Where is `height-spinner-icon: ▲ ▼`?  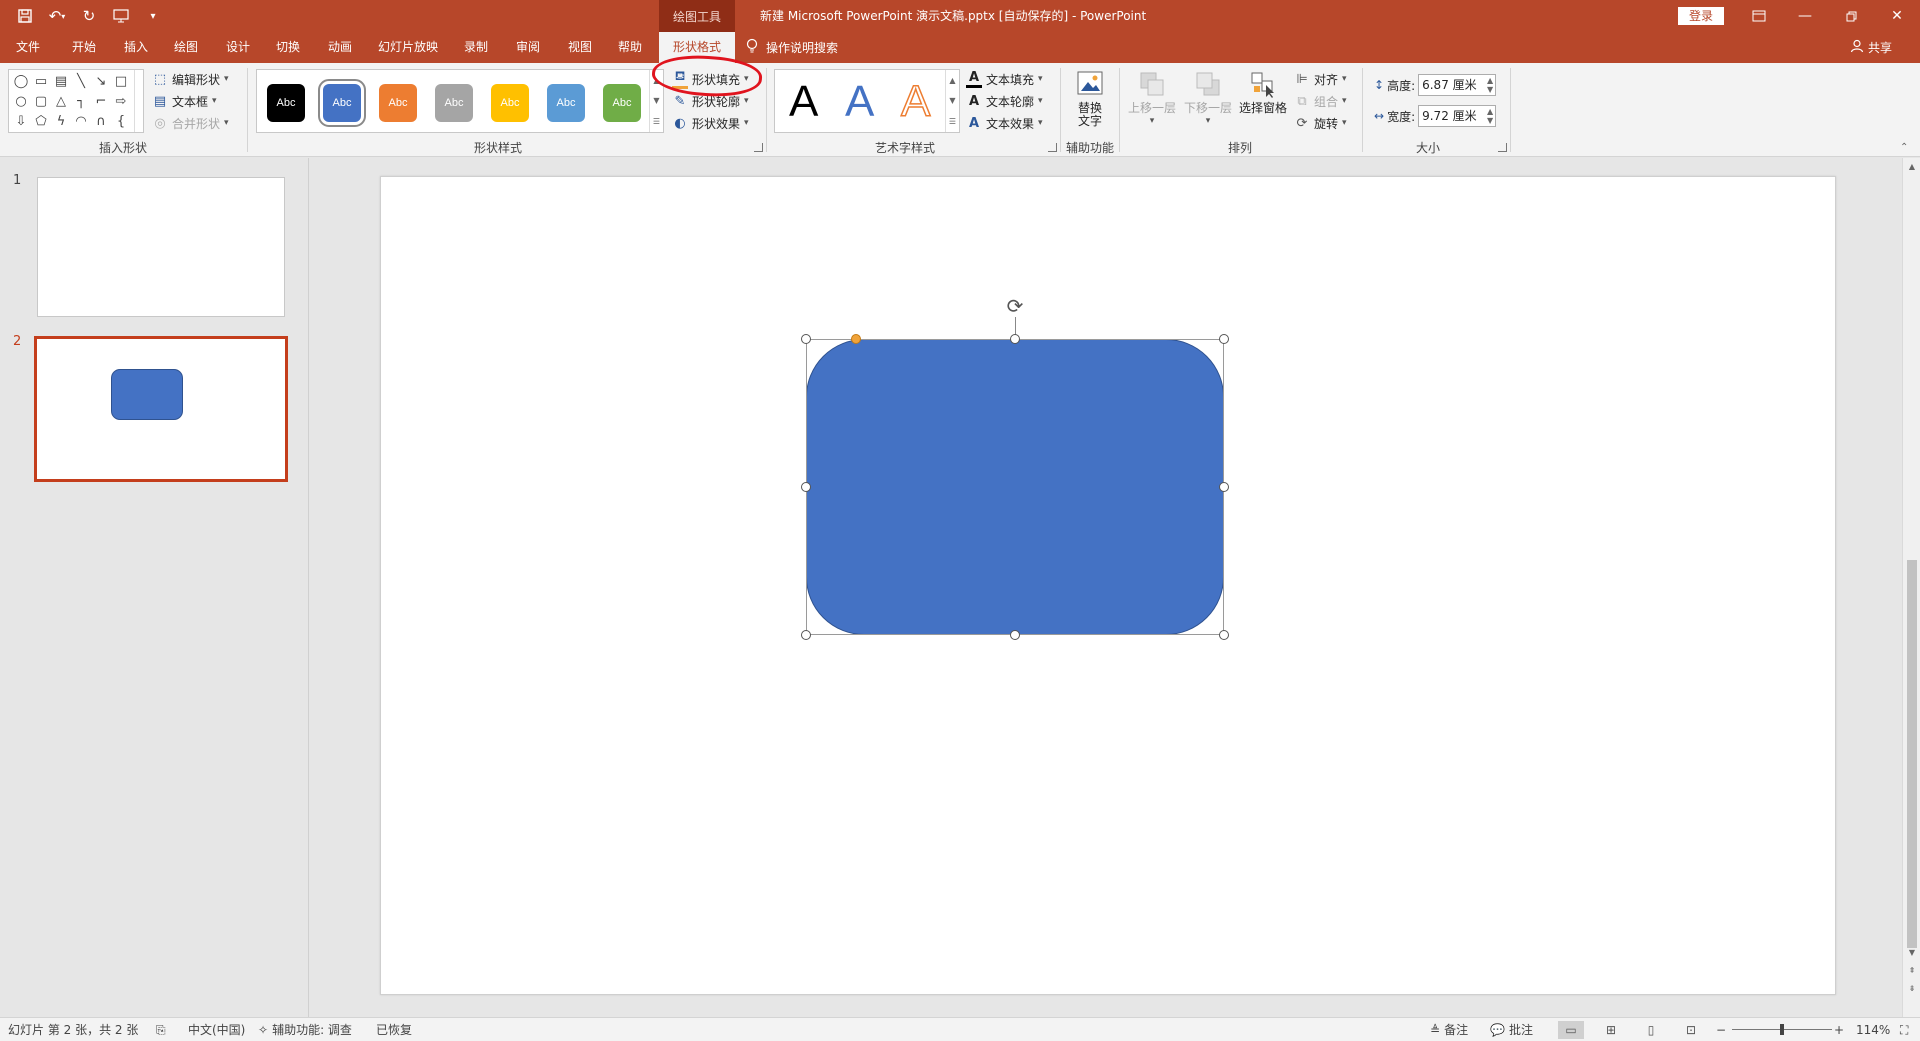
height-spinner-icon: ▲ ▼ is located at coordinates (1490, 85).